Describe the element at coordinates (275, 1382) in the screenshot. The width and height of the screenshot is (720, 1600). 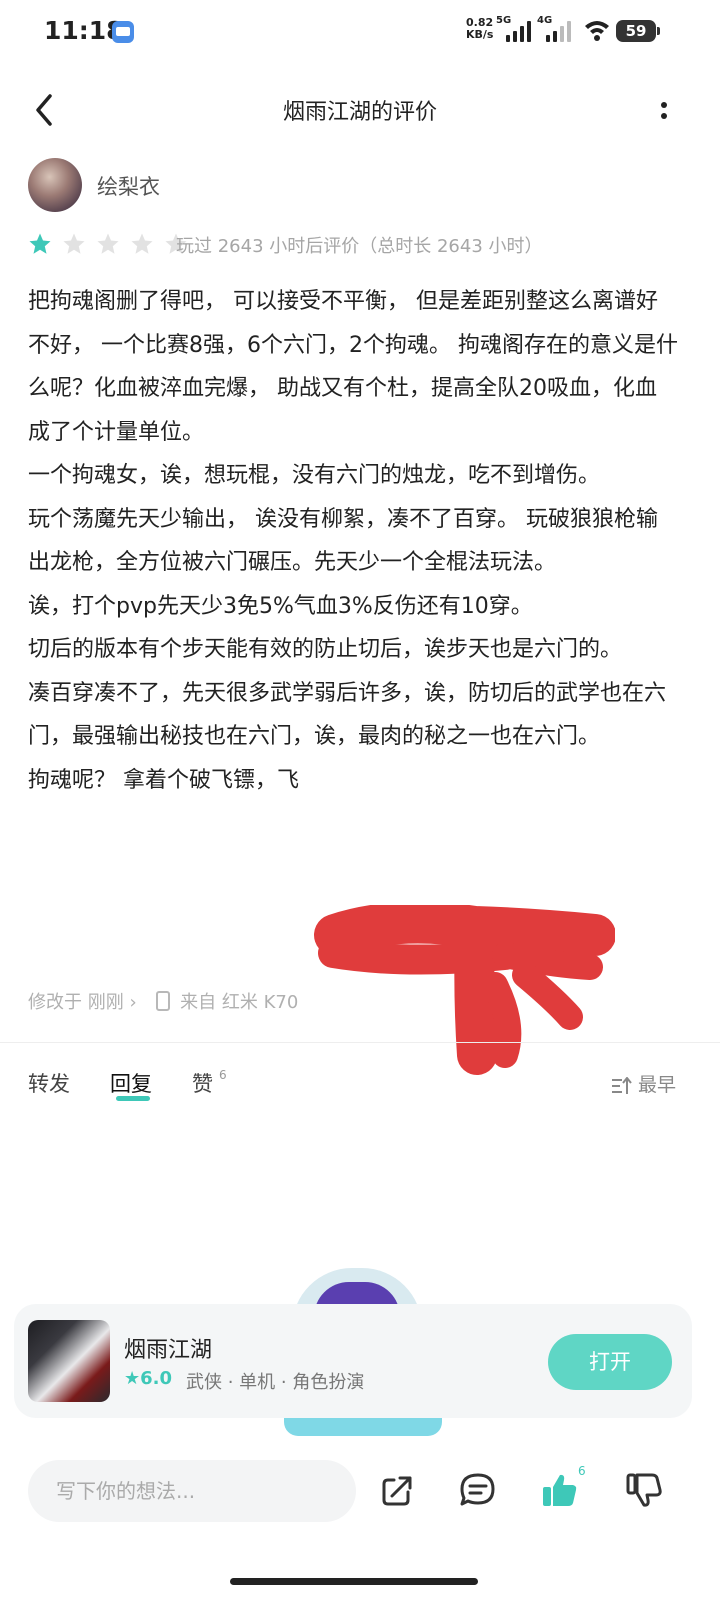
I see `game-tags: 武侠 · 单机 · 角色扮演` at that location.